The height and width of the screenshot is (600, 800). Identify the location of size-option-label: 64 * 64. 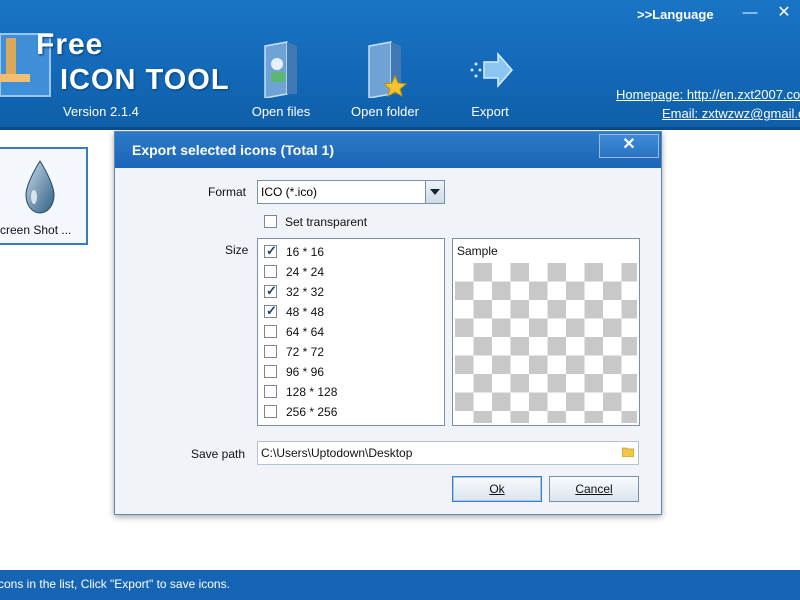
(305, 332).